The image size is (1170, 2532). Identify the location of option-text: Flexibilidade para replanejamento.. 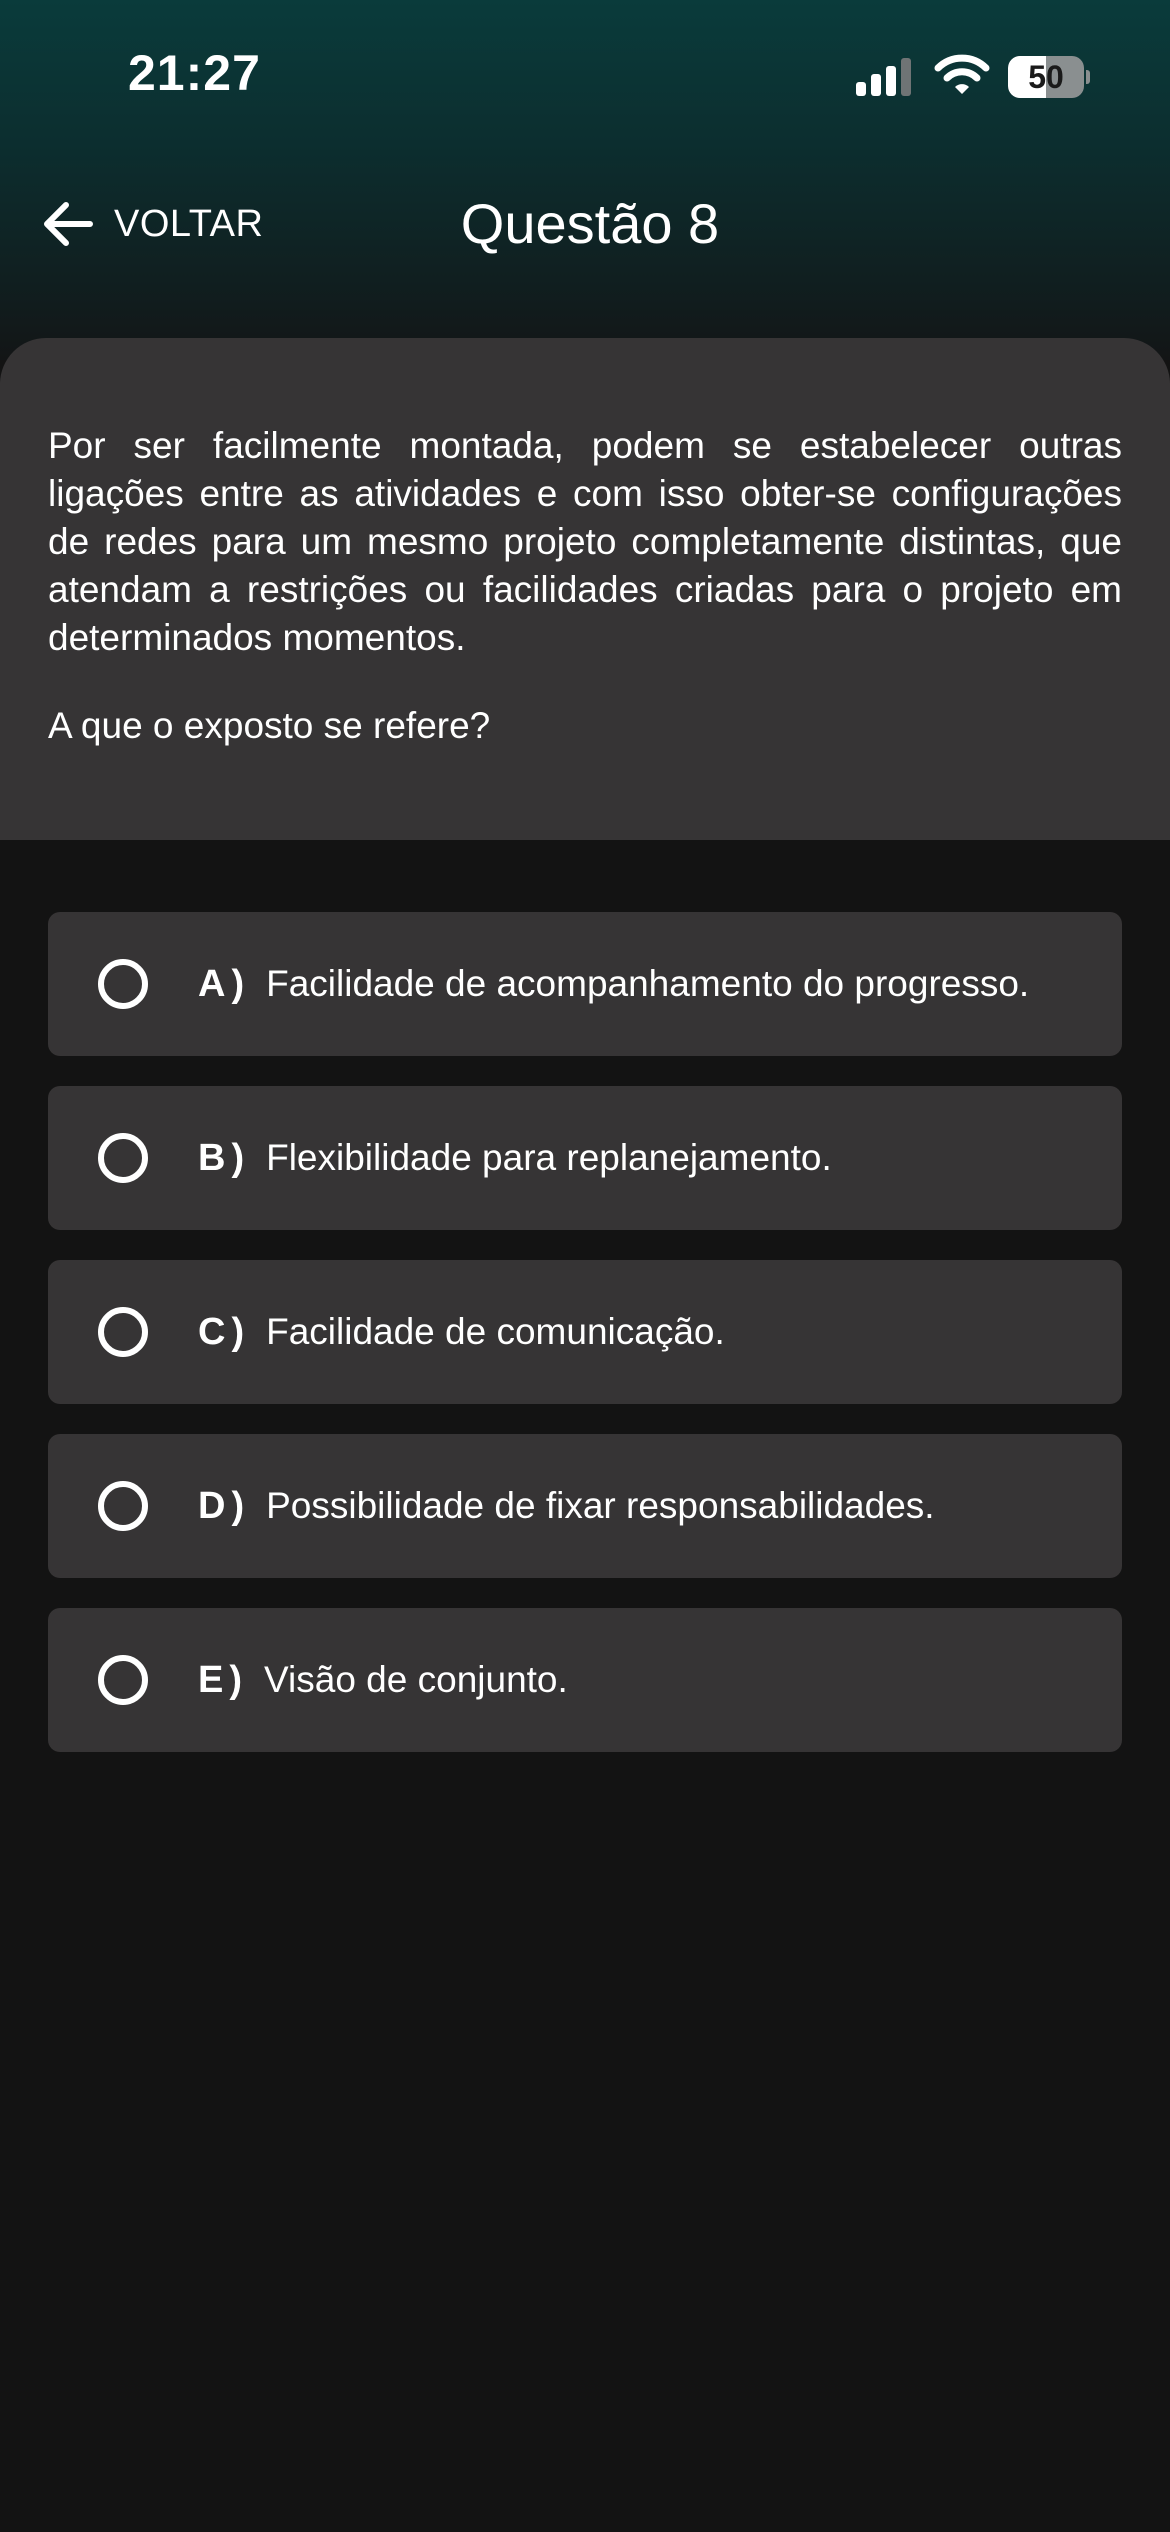
(549, 1157).